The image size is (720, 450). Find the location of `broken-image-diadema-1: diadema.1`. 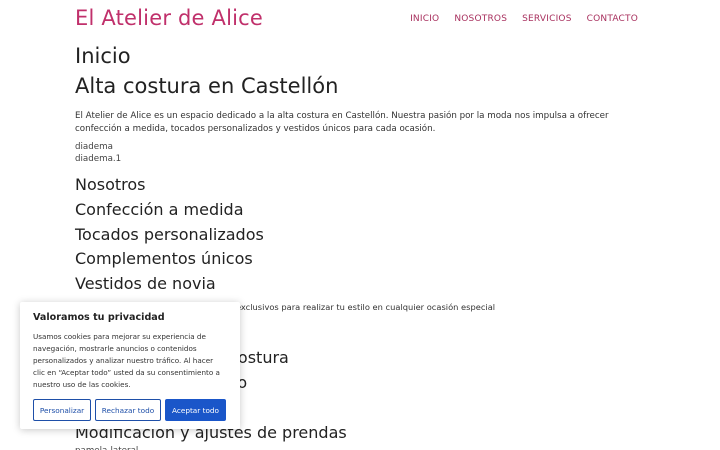

broken-image-diadema-1: diadema.1 is located at coordinates (360, 159).